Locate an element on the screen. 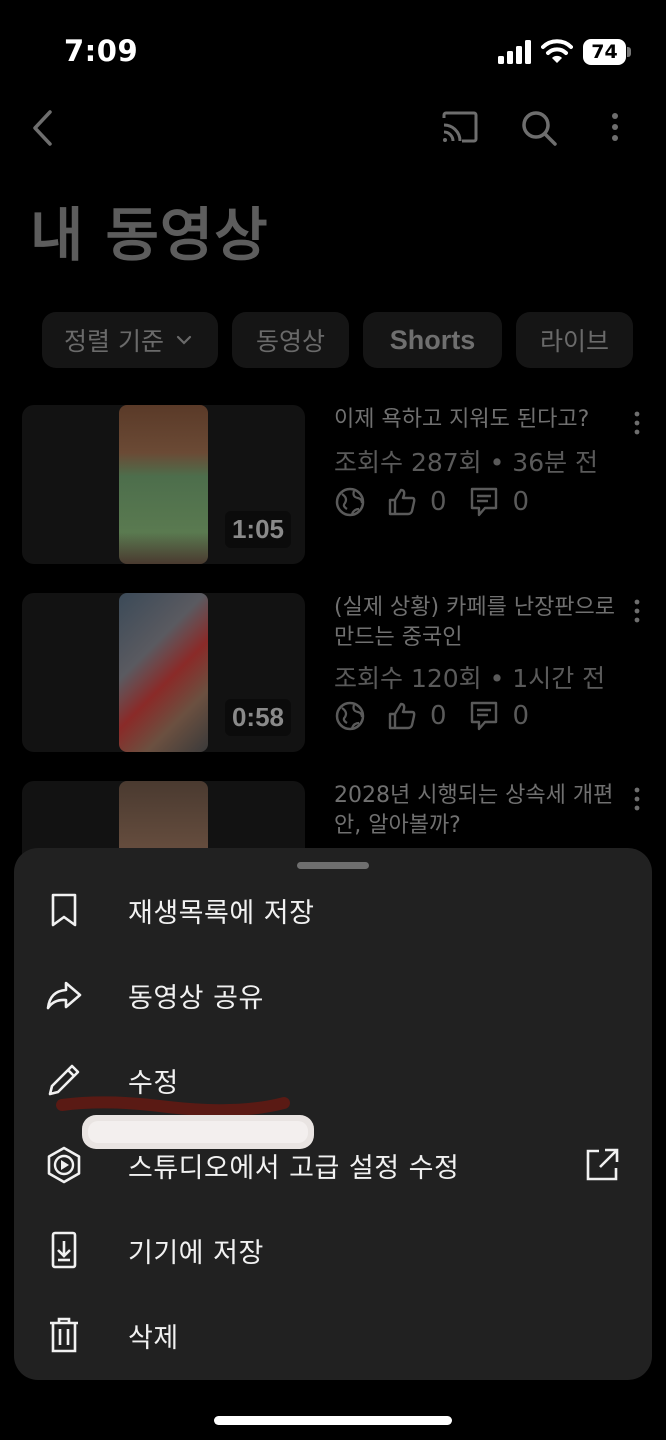 The height and width of the screenshot is (1440, 666). battery-level: 74 is located at coordinates (604, 52).